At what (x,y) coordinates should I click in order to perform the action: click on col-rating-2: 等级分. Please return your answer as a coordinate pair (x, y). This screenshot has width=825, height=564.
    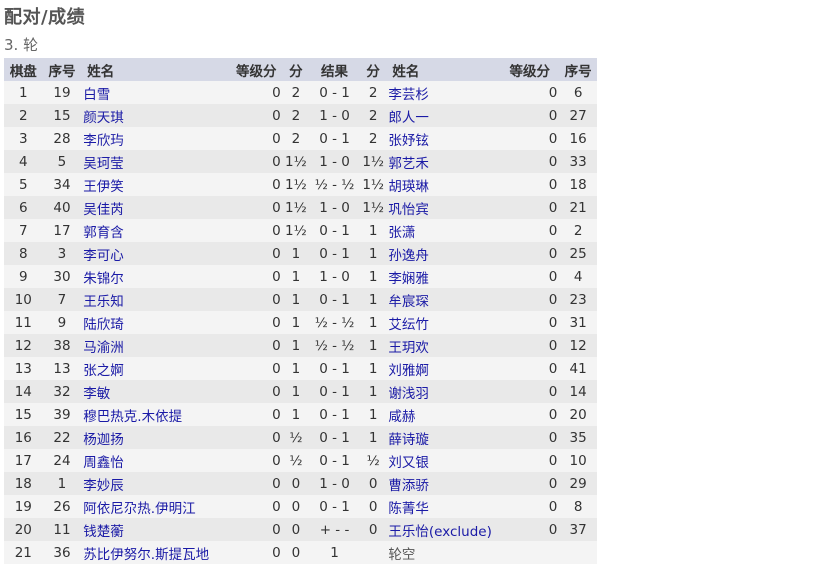
    Looking at the image, I should click on (530, 69).